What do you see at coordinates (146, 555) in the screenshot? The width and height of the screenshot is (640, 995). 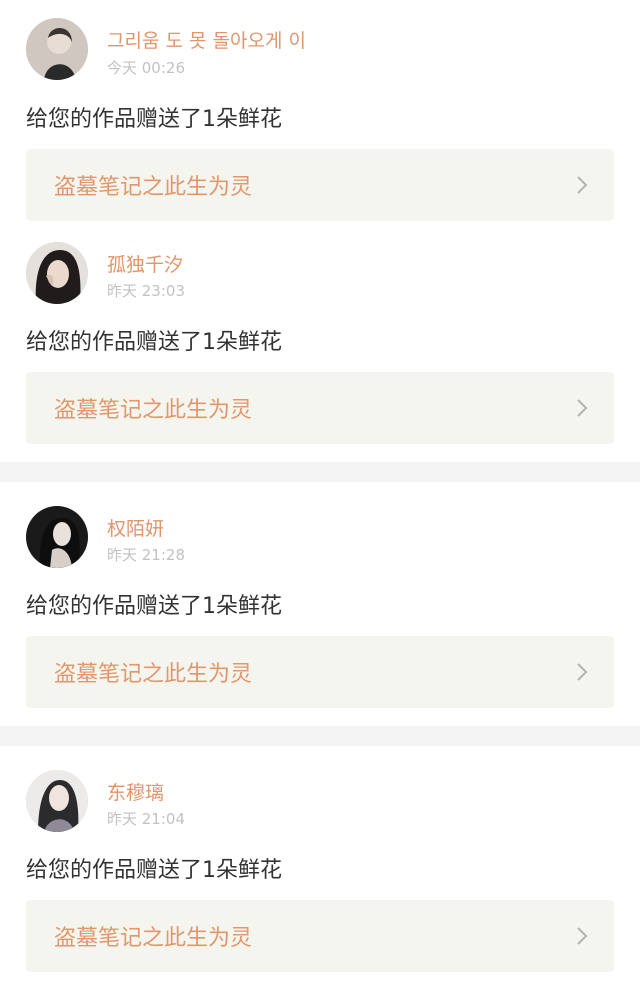 I see `timestamp: 昨天 21:28` at bounding box center [146, 555].